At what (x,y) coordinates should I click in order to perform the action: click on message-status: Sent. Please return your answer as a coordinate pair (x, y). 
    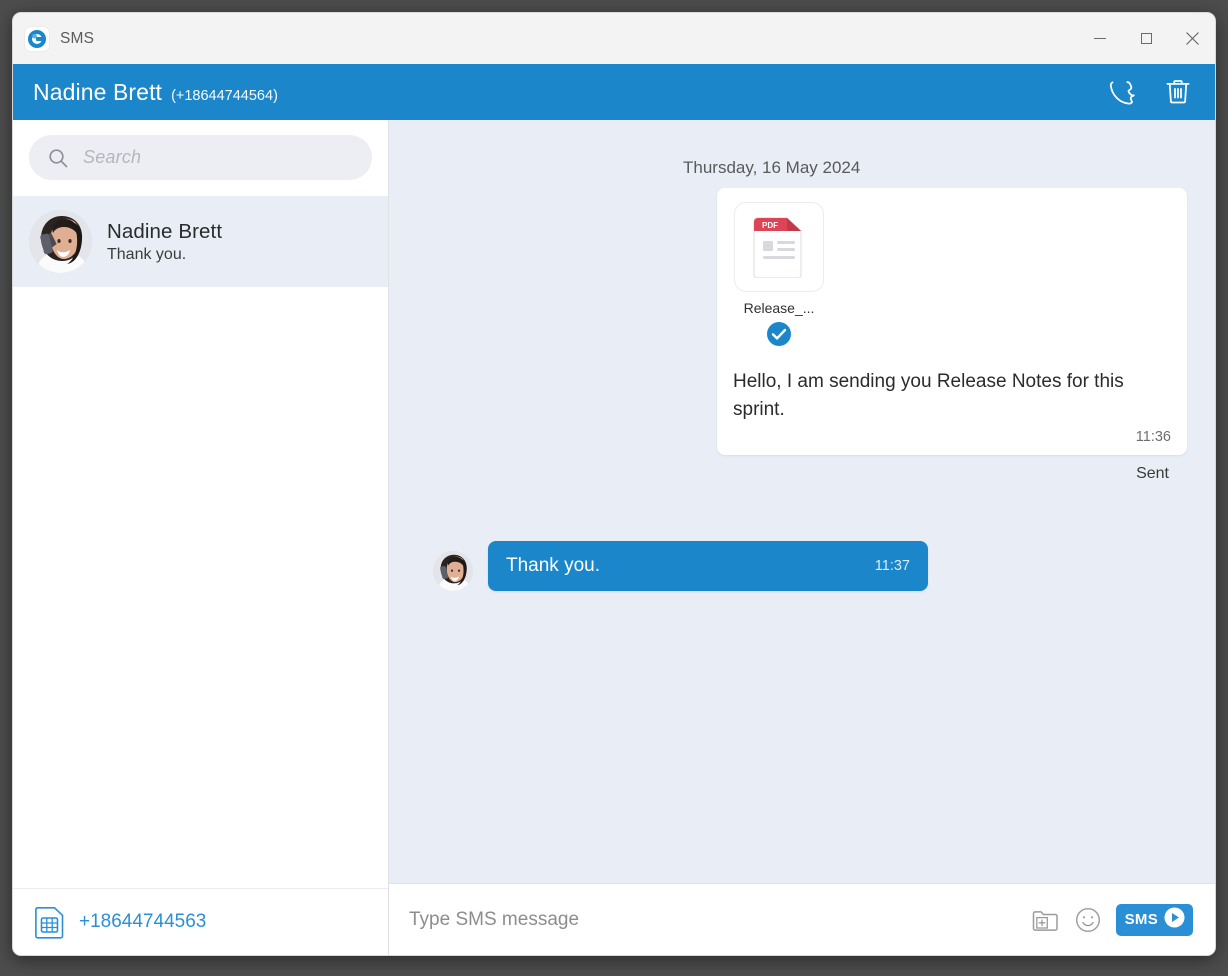
    Looking at the image, I should click on (1152, 474).